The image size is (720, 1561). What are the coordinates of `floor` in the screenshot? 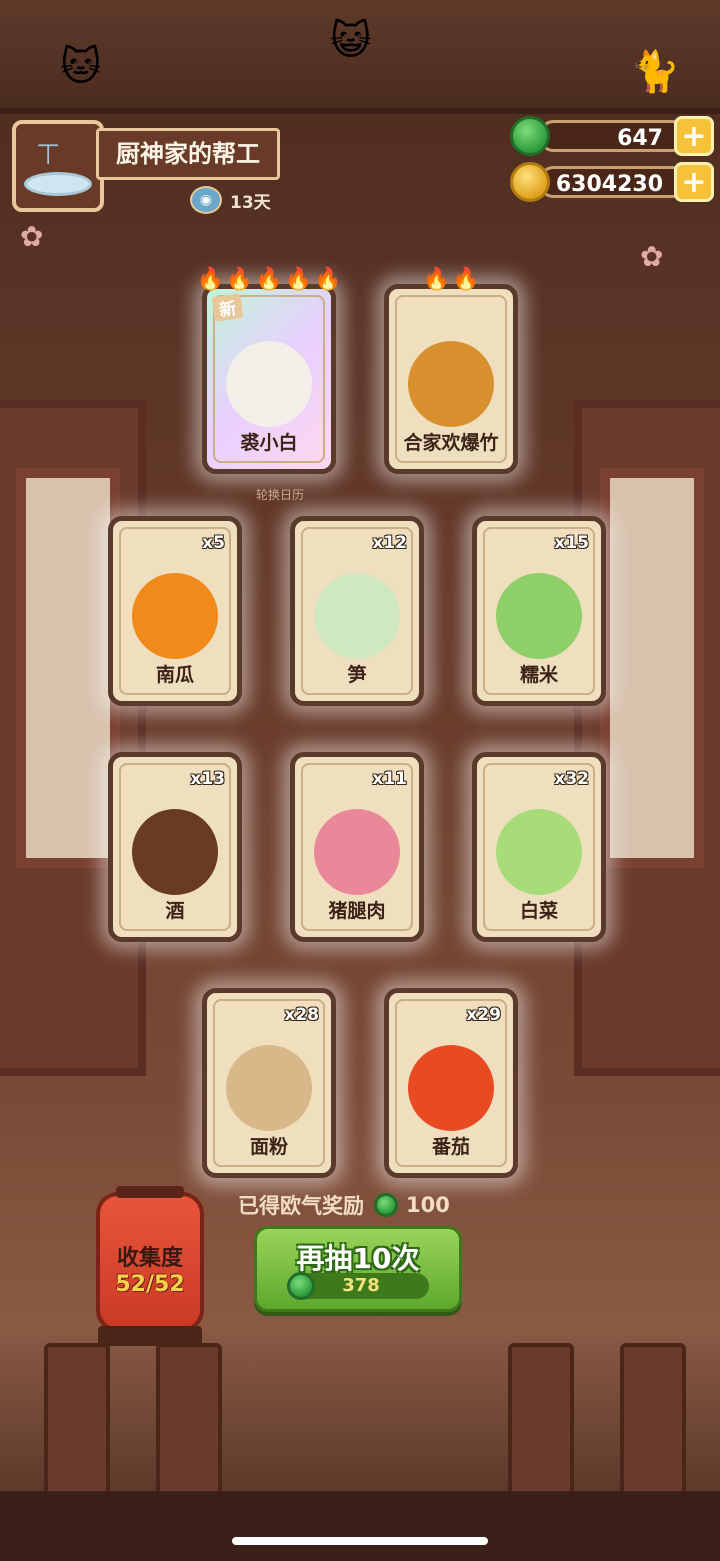 It's located at (360, 1526).